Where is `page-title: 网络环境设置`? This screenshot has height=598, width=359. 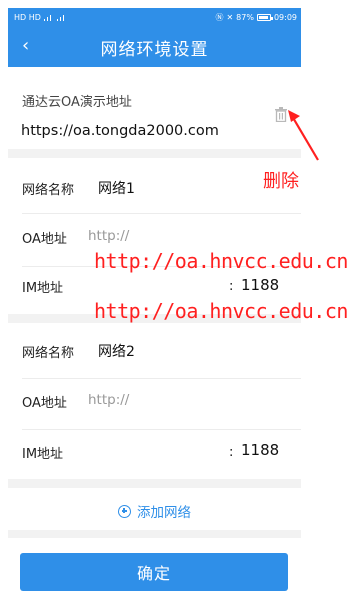
page-title: 网络环境设置 is located at coordinates (154, 49).